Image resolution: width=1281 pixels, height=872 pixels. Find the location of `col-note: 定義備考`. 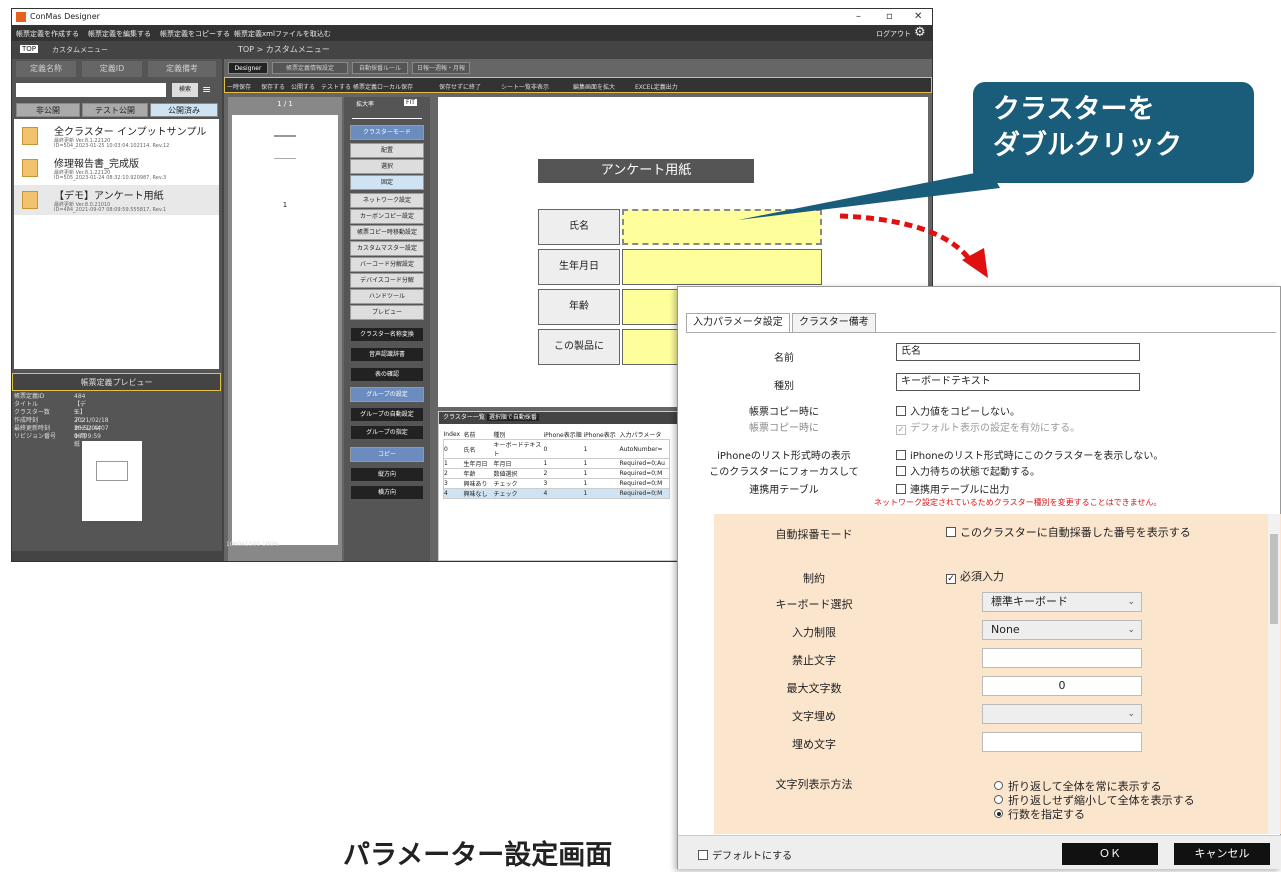

col-note: 定義備考 is located at coordinates (182, 69).